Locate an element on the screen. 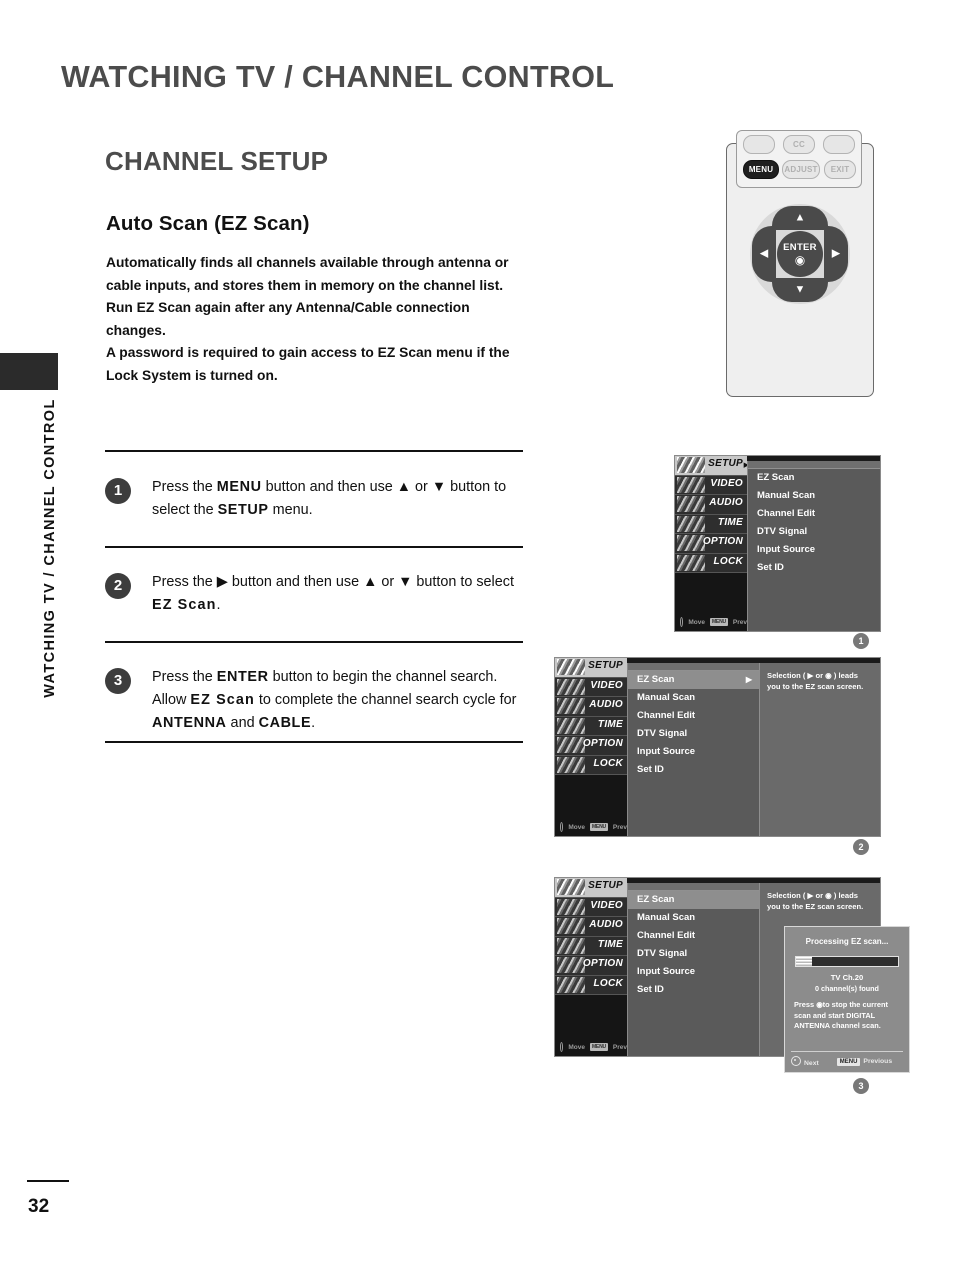 The width and height of the screenshot is (954, 1272). page-title: WATCHING TV / CHANNEL CONTROL is located at coordinates (338, 77).